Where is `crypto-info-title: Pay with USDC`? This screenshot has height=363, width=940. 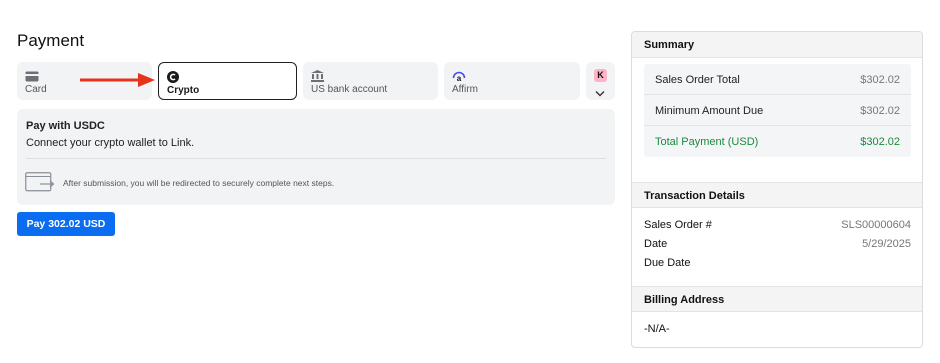 crypto-info-title: Pay with USDC is located at coordinates (65, 126).